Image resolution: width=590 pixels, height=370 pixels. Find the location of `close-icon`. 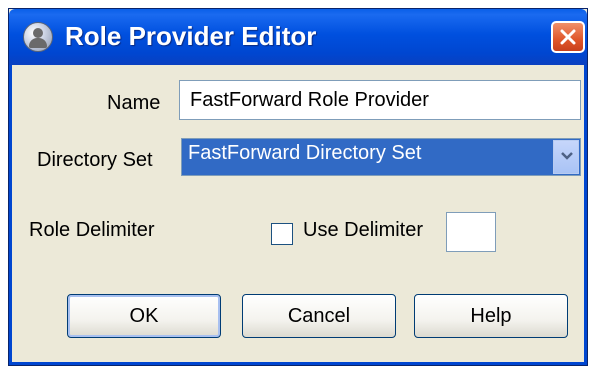

close-icon is located at coordinates (568, 37).